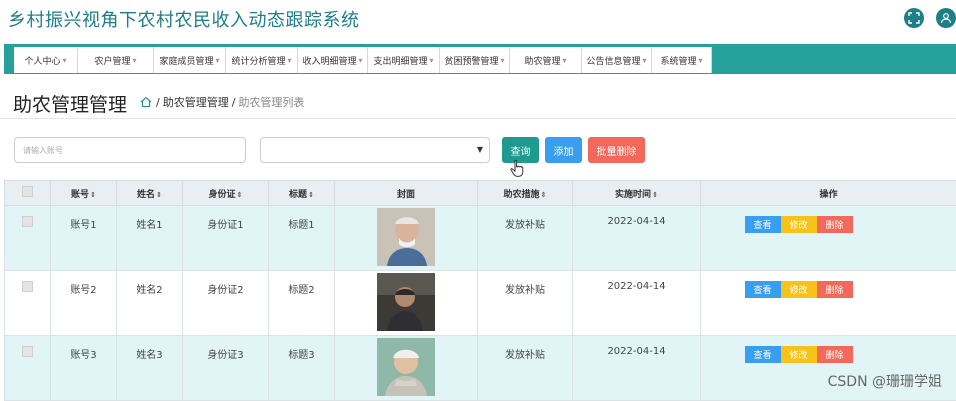 The width and height of the screenshot is (956, 401). Describe the element at coordinates (184, 19) in the screenshot. I see `app-title: 乡村振兴视角下农村农民收入动态跟踪系统` at that location.